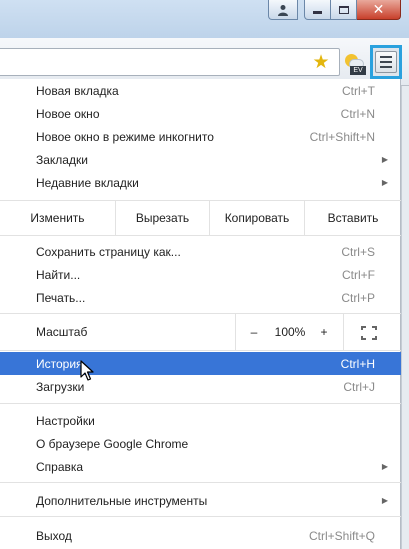 This screenshot has width=409, height=549. I want to click on menu-item-label: Новое окно, so click(68, 113).